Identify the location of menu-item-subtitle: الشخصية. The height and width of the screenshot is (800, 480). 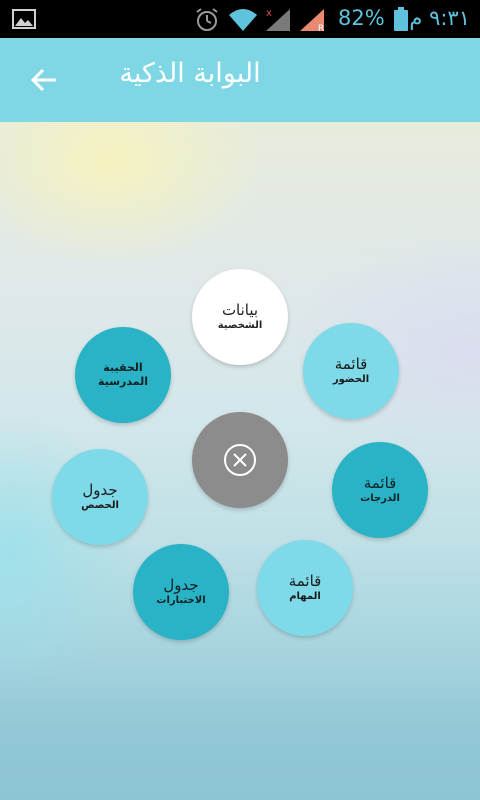
(240, 325).